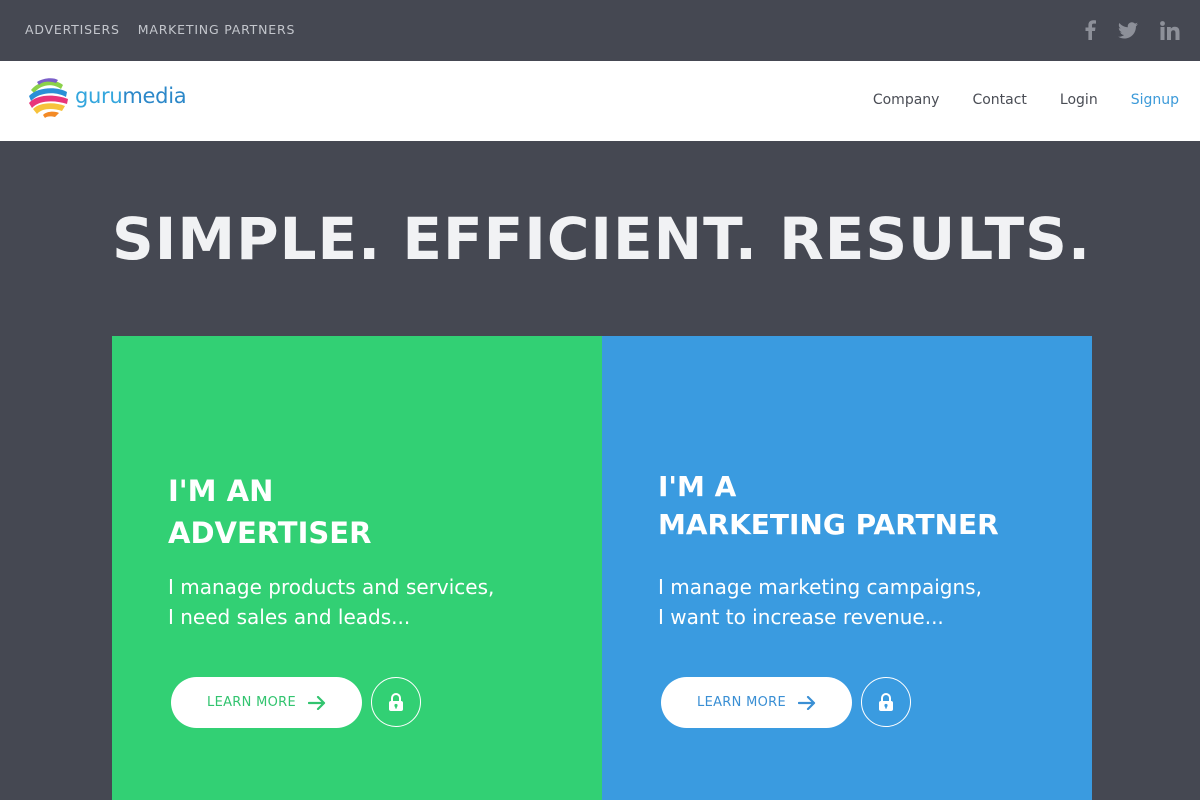 Image resolution: width=1200 pixels, height=800 pixels. I want to click on partner-login-button, so click(886, 702).